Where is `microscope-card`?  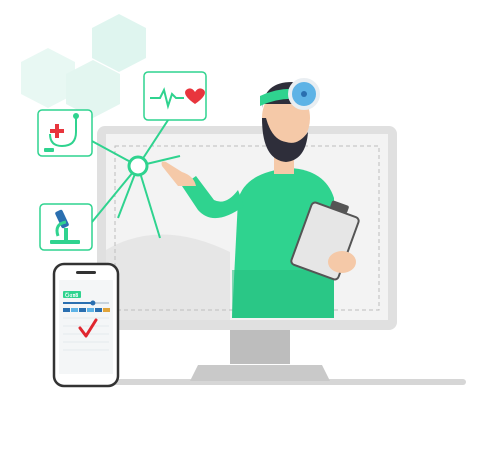 microscope-card is located at coordinates (66, 227).